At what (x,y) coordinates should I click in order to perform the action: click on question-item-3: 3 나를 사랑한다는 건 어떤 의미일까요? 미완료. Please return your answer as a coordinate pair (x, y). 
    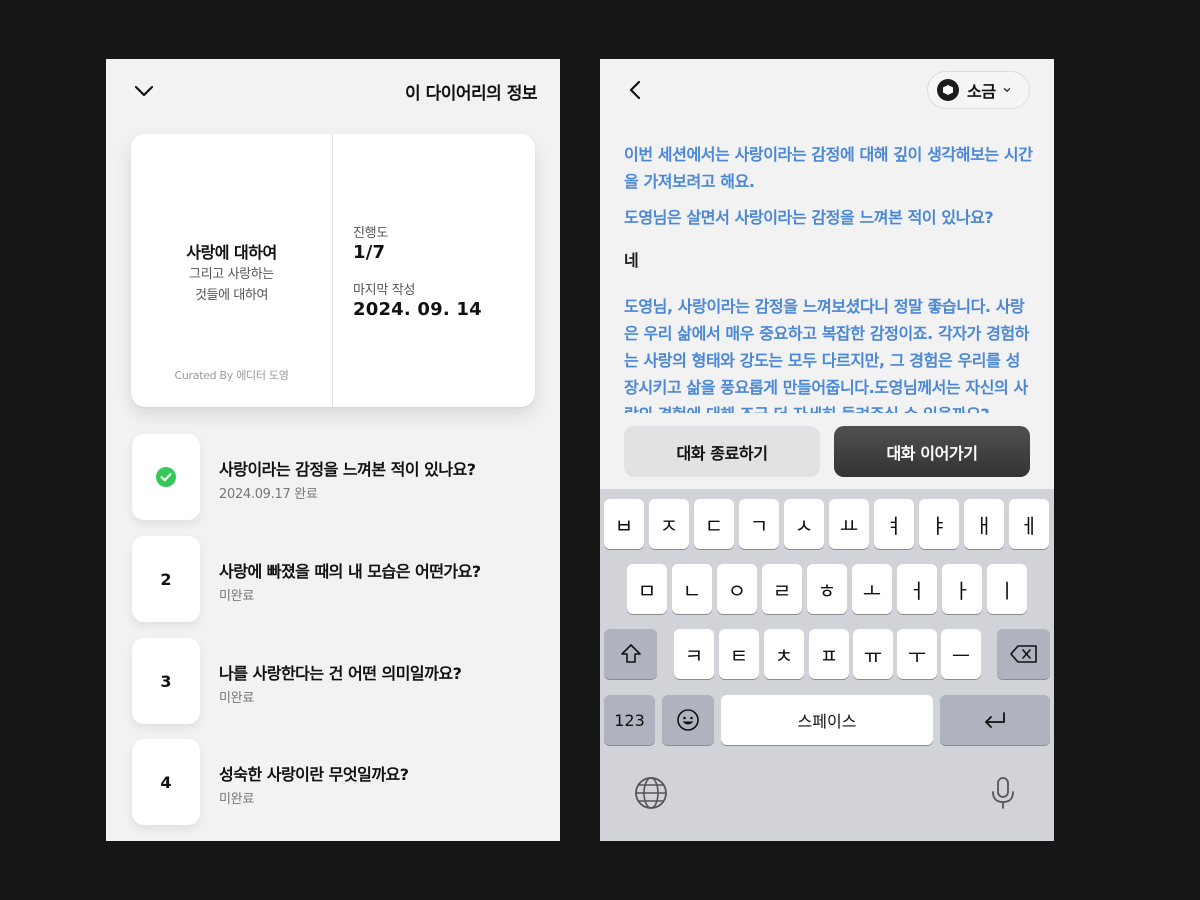
    Looking at the image, I should click on (332, 681).